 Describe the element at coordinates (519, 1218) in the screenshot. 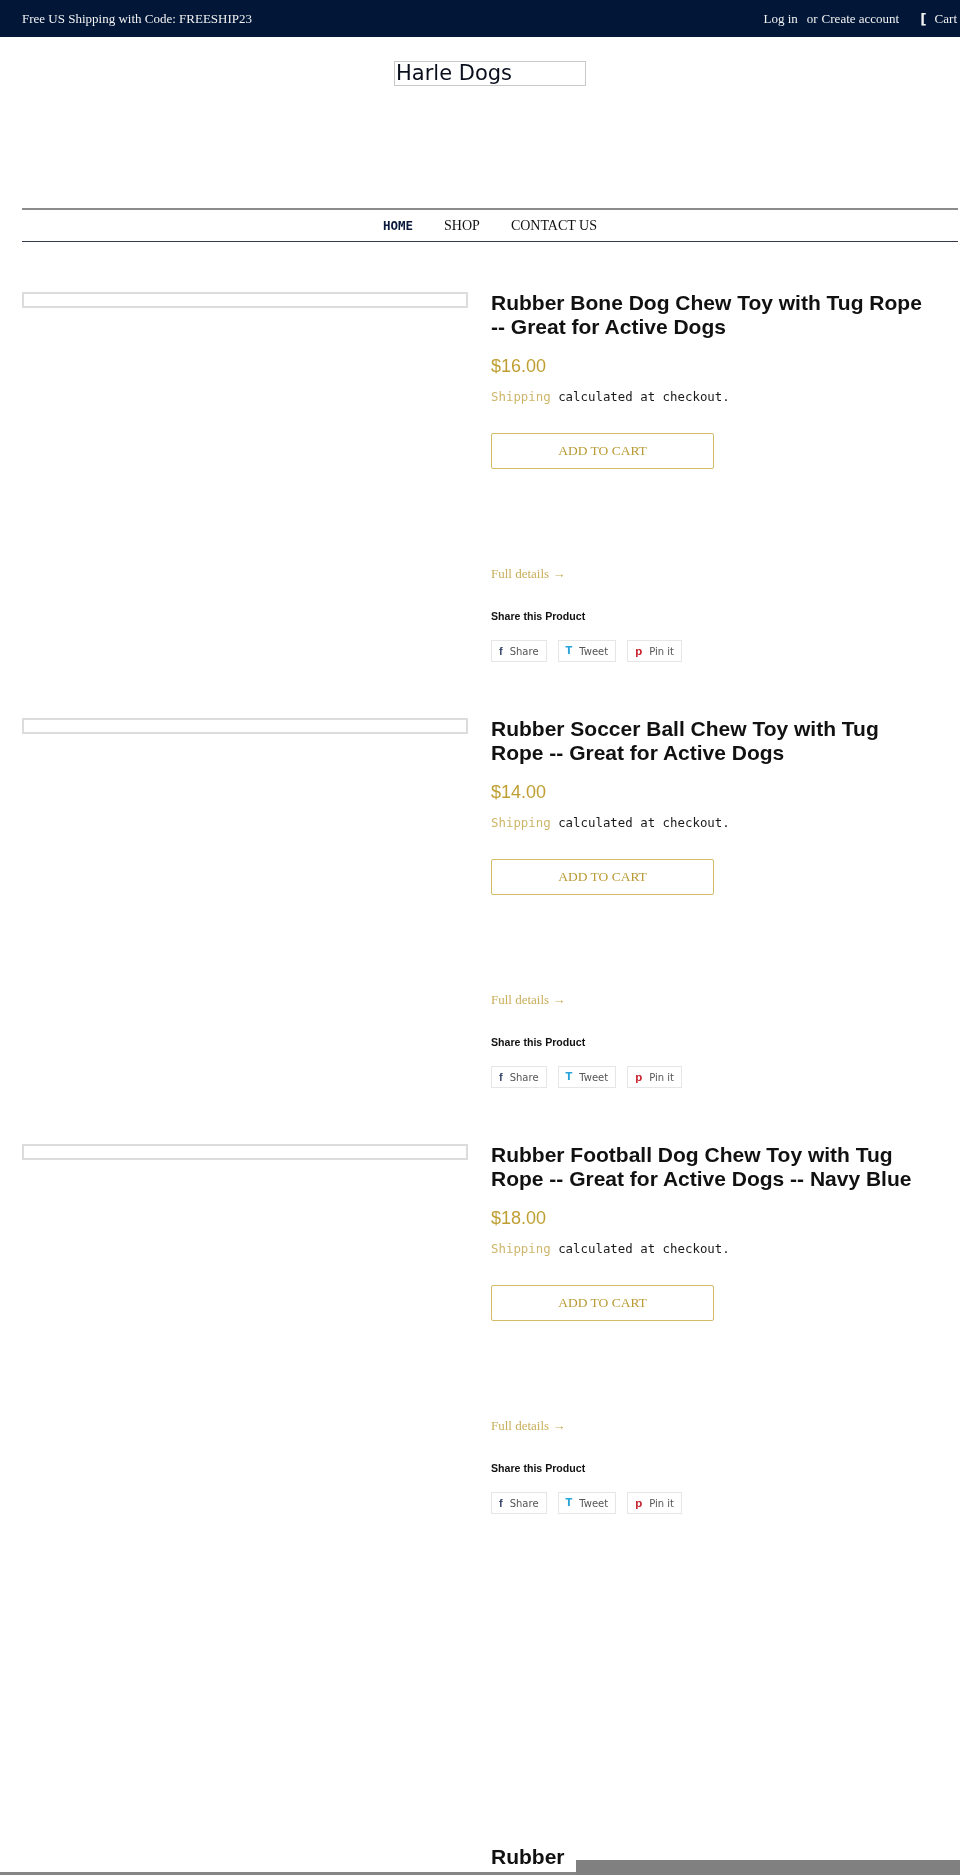

I see `product-price: $18.00` at that location.